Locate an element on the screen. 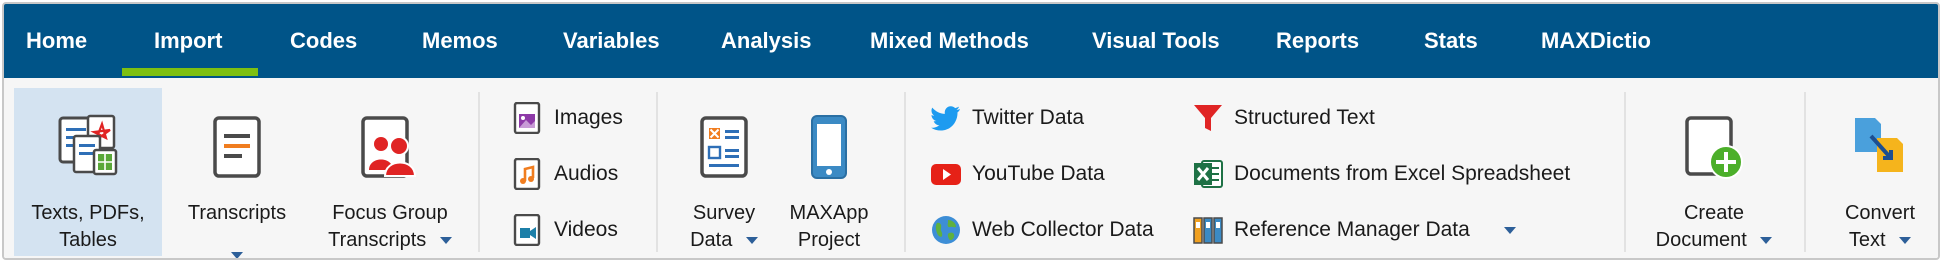 The image size is (1944, 264). video-file-icon is located at coordinates (528, 230).